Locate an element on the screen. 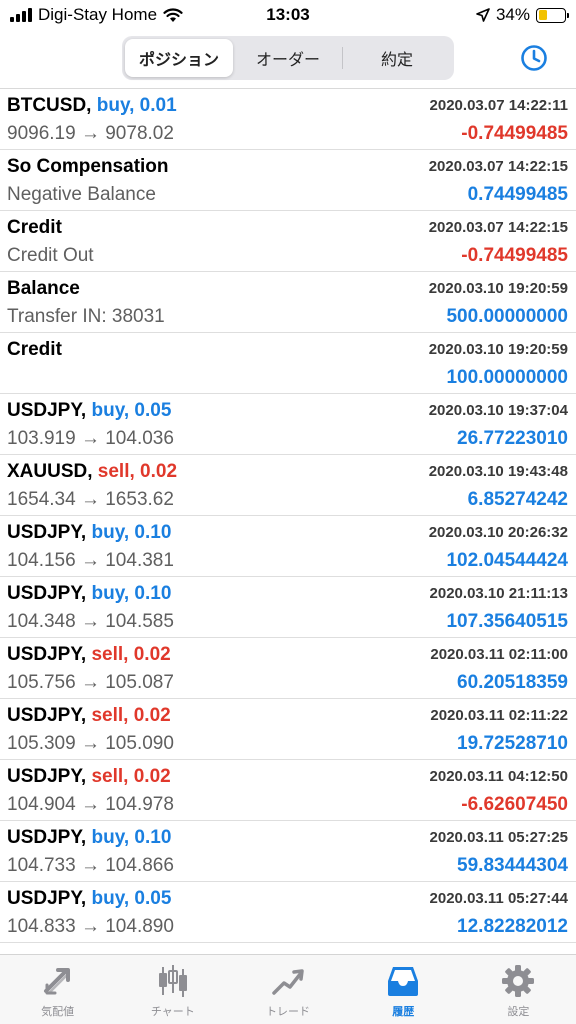 The image size is (576, 1024). header: ポジション オーダー 約定 is located at coordinates (288, 59).